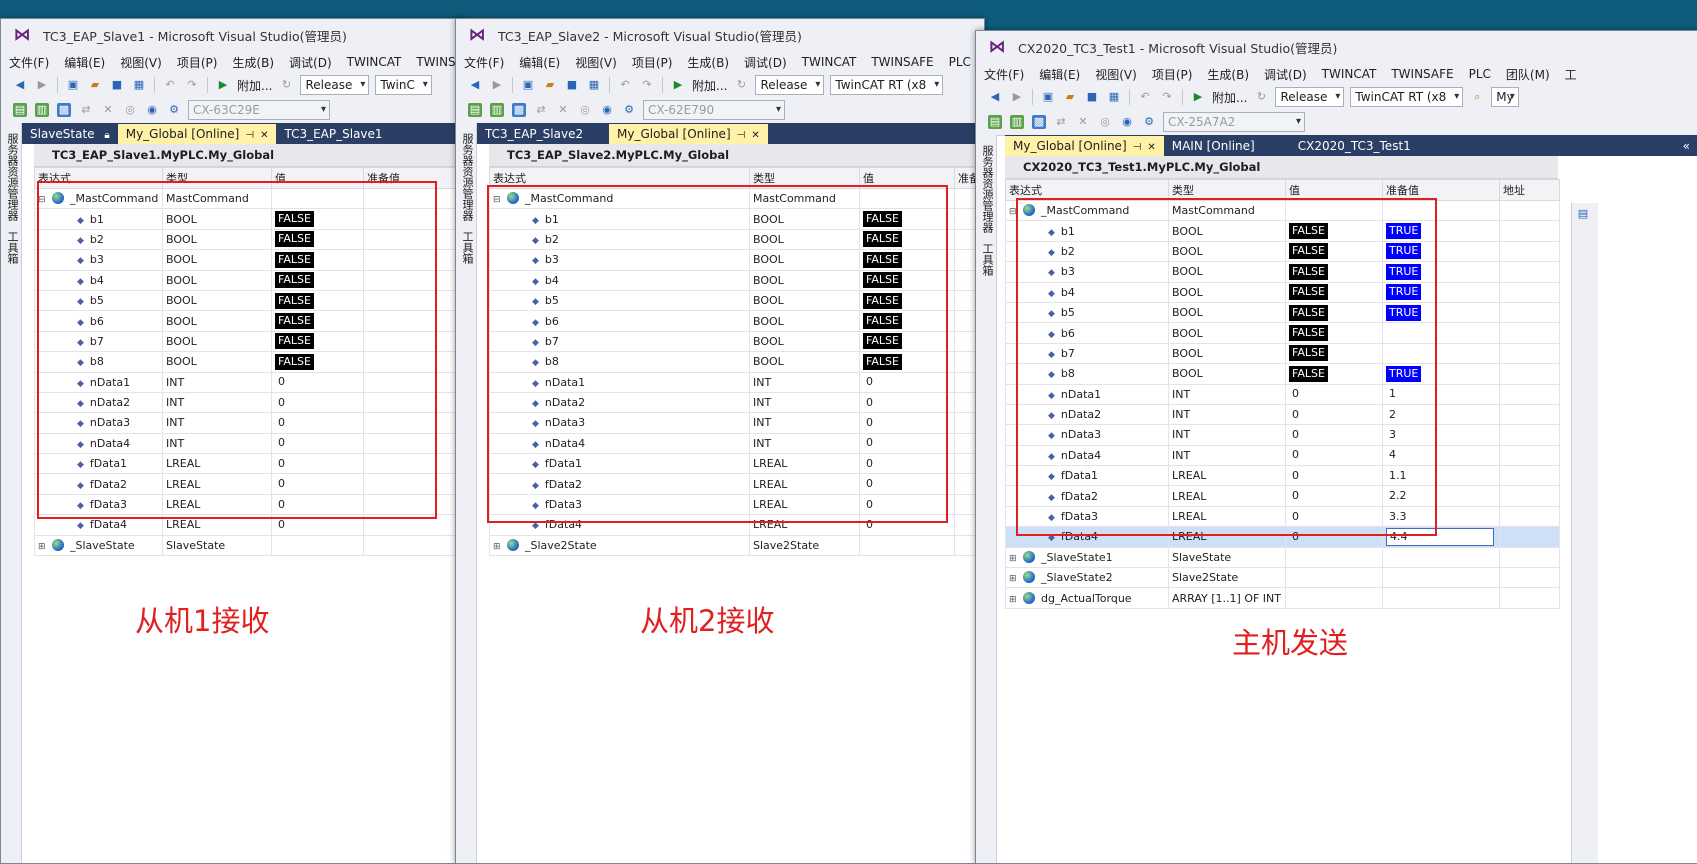  What do you see at coordinates (248, 402) in the screenshot?
I see `table-row: ◆ nData2 INT 0` at bounding box center [248, 402].